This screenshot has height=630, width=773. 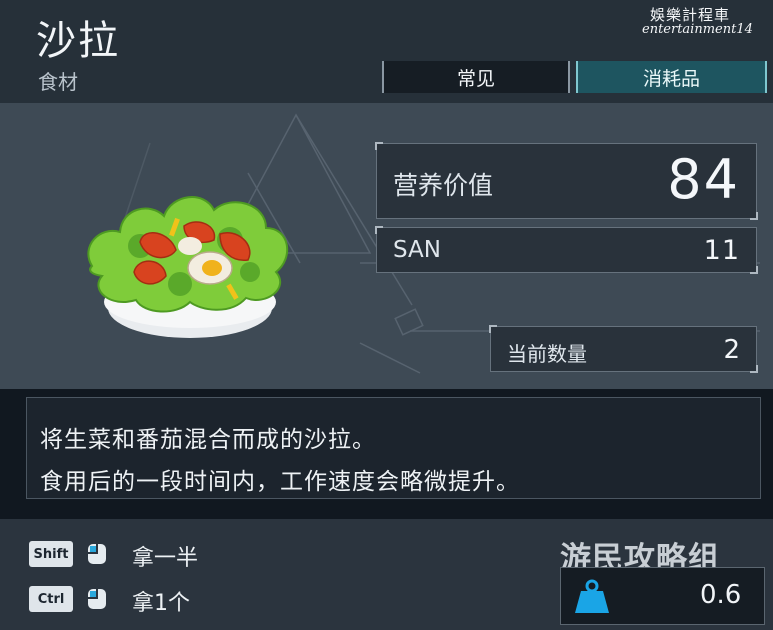 What do you see at coordinates (78, 41) in the screenshot?
I see `item-title: 沙拉` at bounding box center [78, 41].